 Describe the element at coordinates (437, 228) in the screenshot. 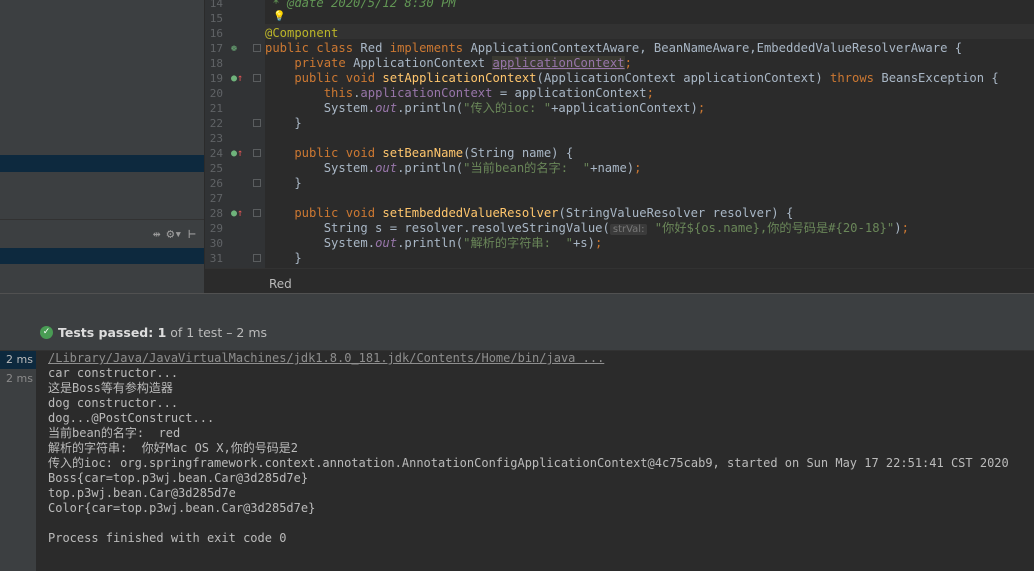

I see `statement: String s = resolver.resolveStringValue(` at that location.